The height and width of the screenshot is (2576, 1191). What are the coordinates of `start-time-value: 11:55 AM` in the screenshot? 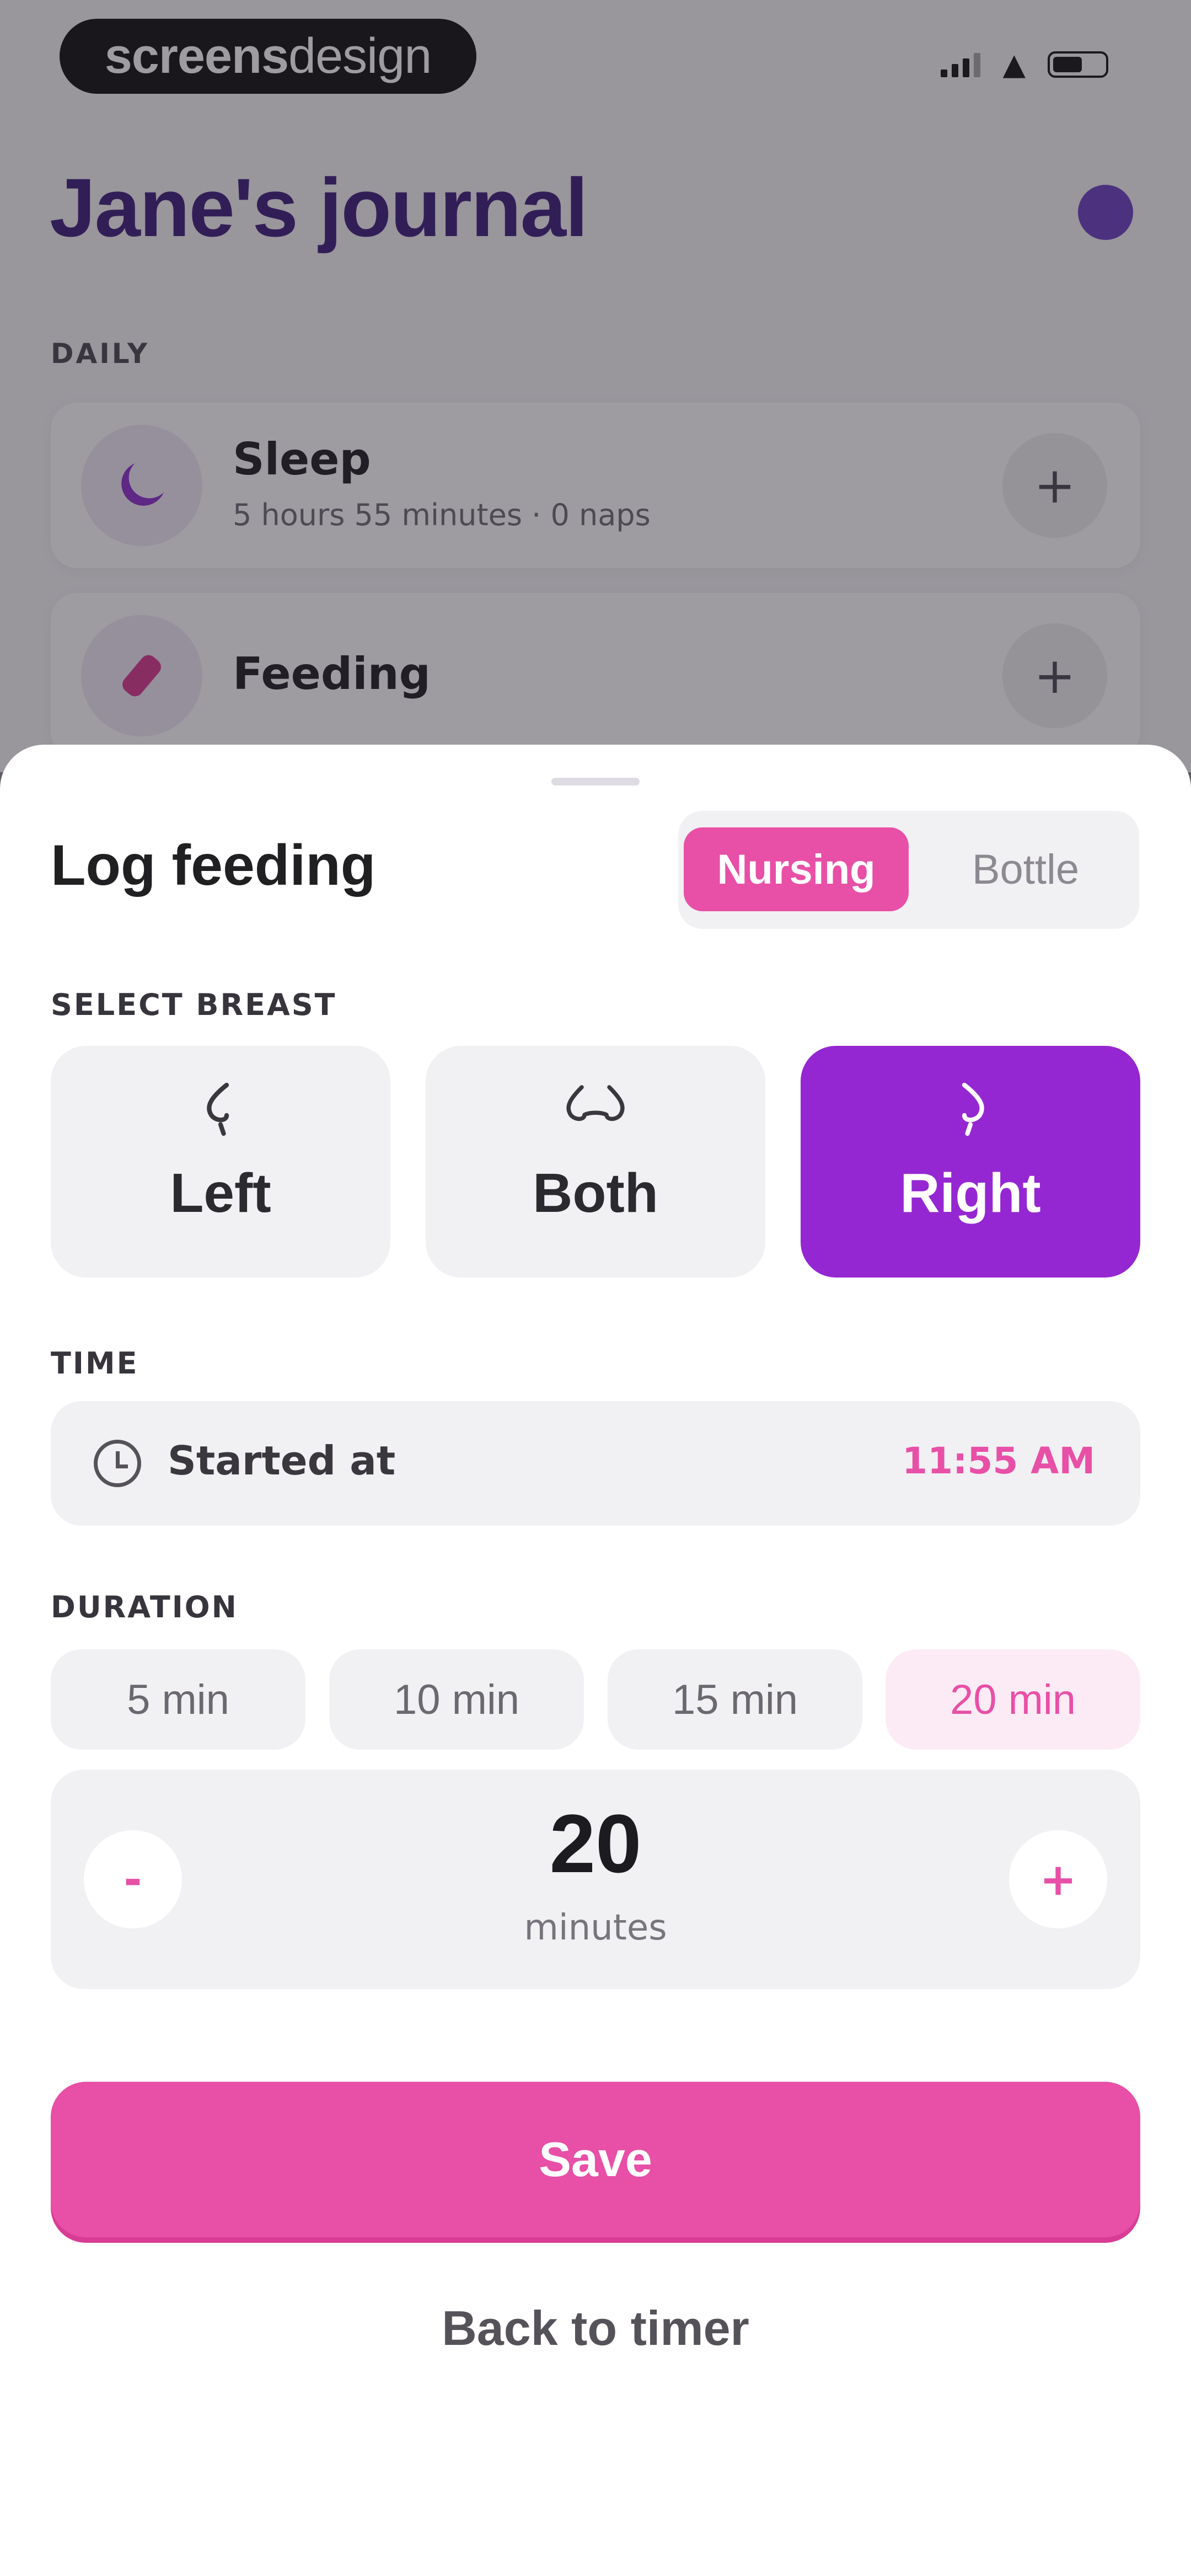 It's located at (998, 1461).